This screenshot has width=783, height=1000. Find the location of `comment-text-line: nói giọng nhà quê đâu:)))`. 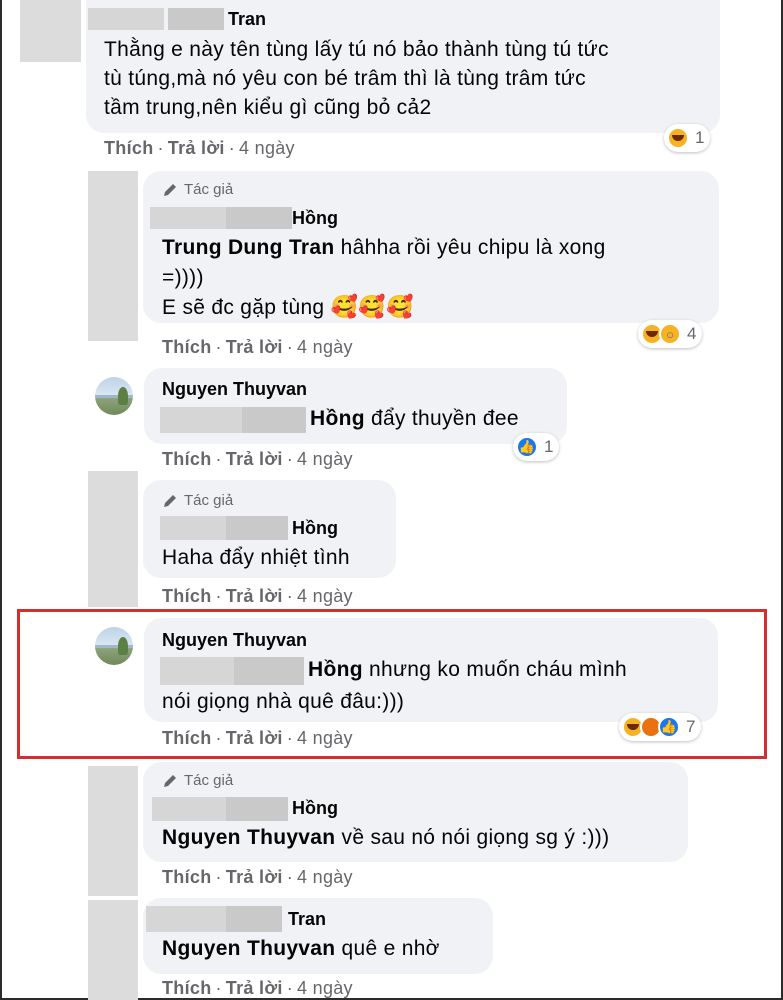

comment-text-line: nói giọng nhà quê đâu:))) is located at coordinates (283, 701).